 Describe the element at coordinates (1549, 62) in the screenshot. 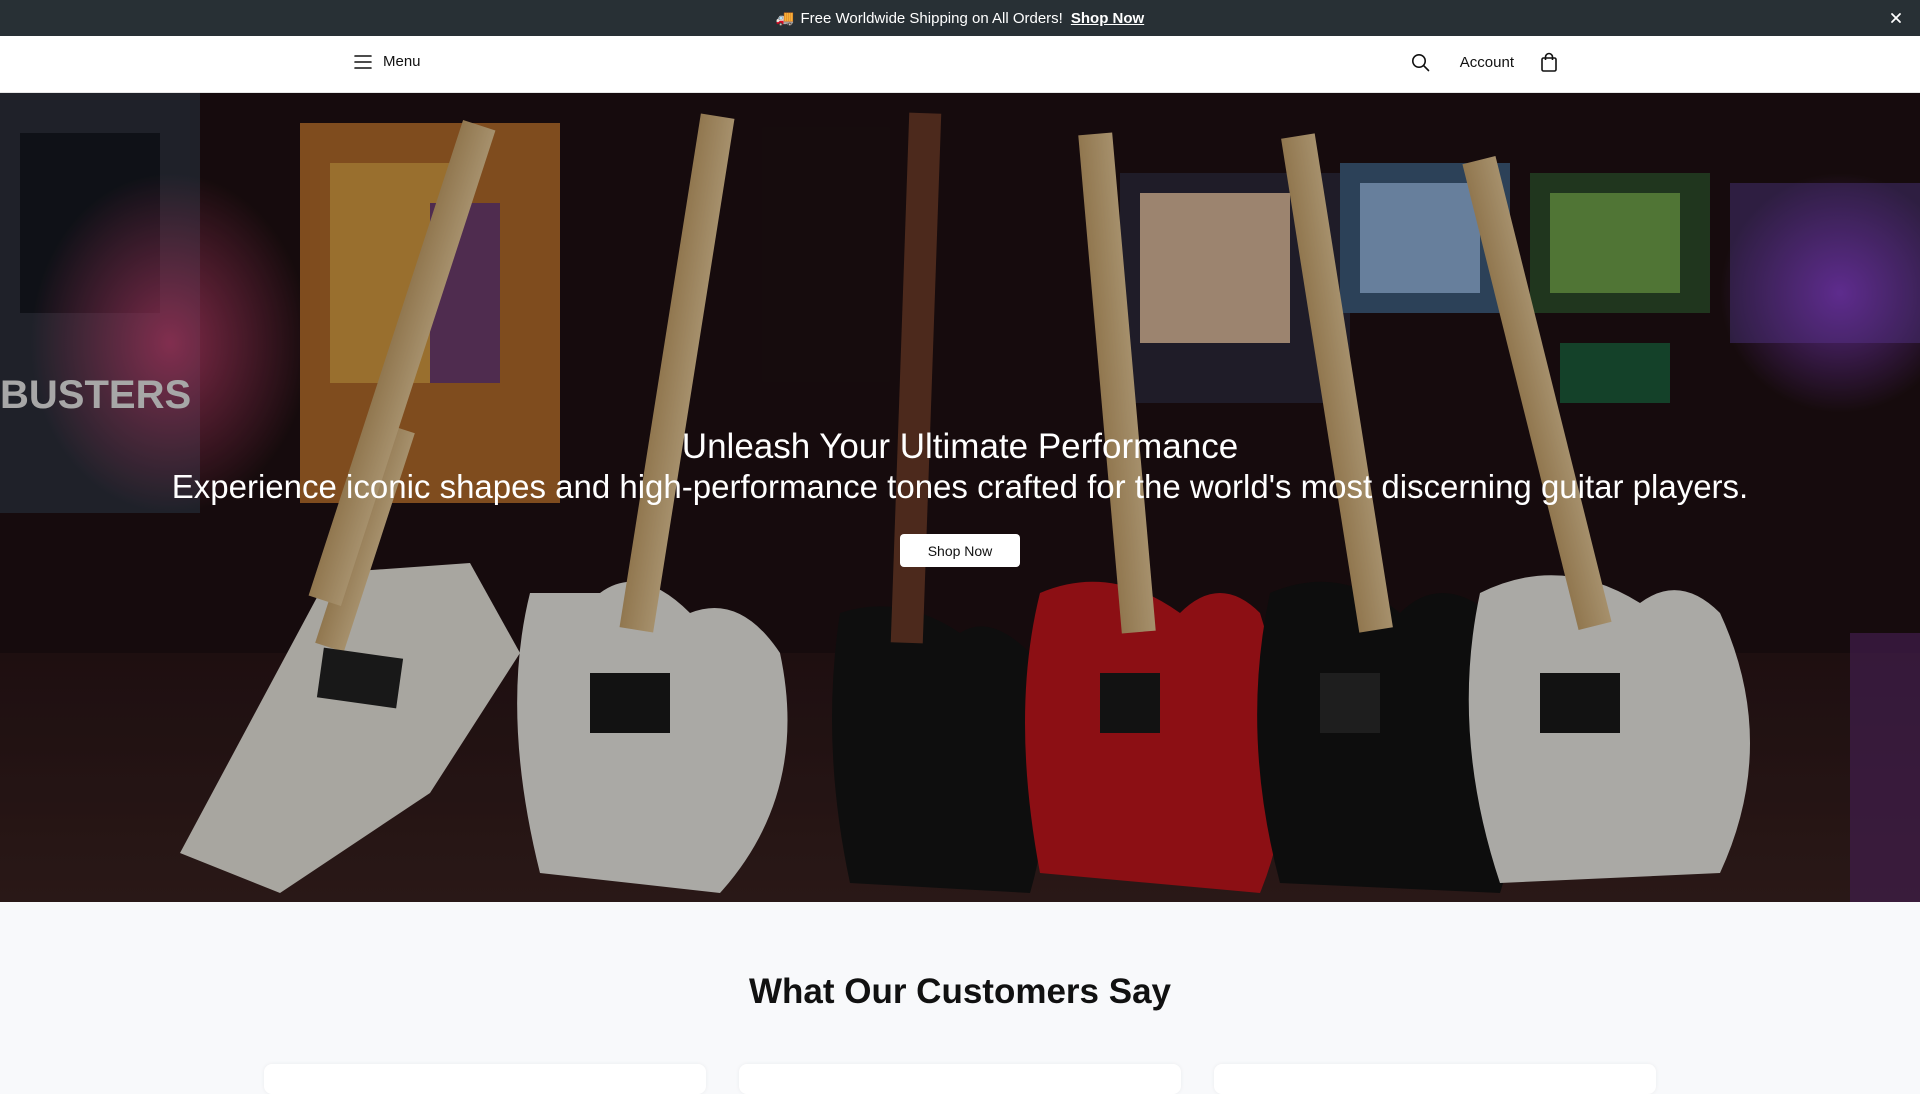

I see `shopping-bag-icon` at that location.